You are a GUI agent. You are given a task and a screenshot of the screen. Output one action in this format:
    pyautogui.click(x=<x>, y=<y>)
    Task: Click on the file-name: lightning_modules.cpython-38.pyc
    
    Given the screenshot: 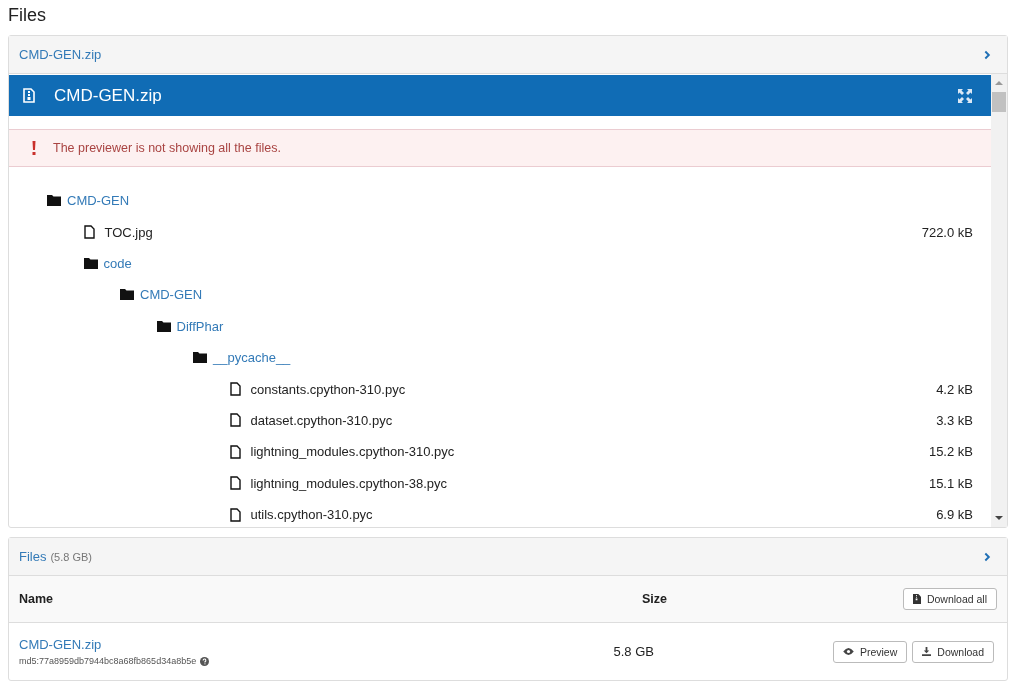 What is the action you would take?
    pyautogui.click(x=349, y=483)
    